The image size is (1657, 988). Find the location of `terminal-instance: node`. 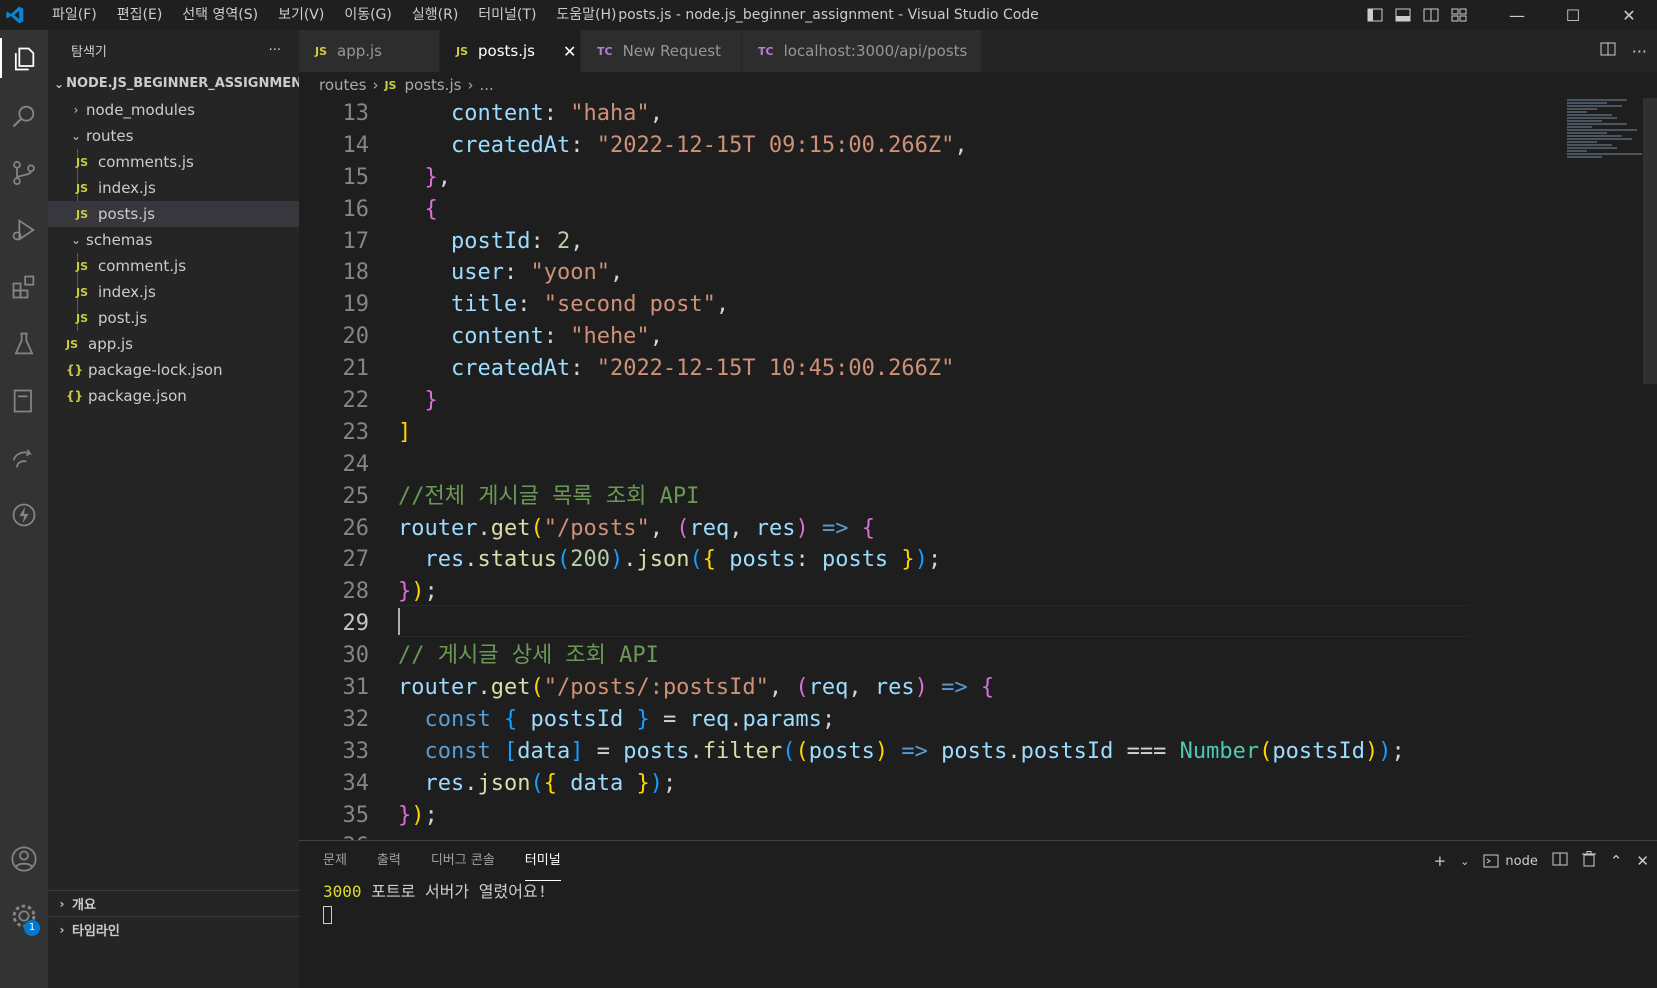

terminal-instance: node is located at coordinates (1510, 861).